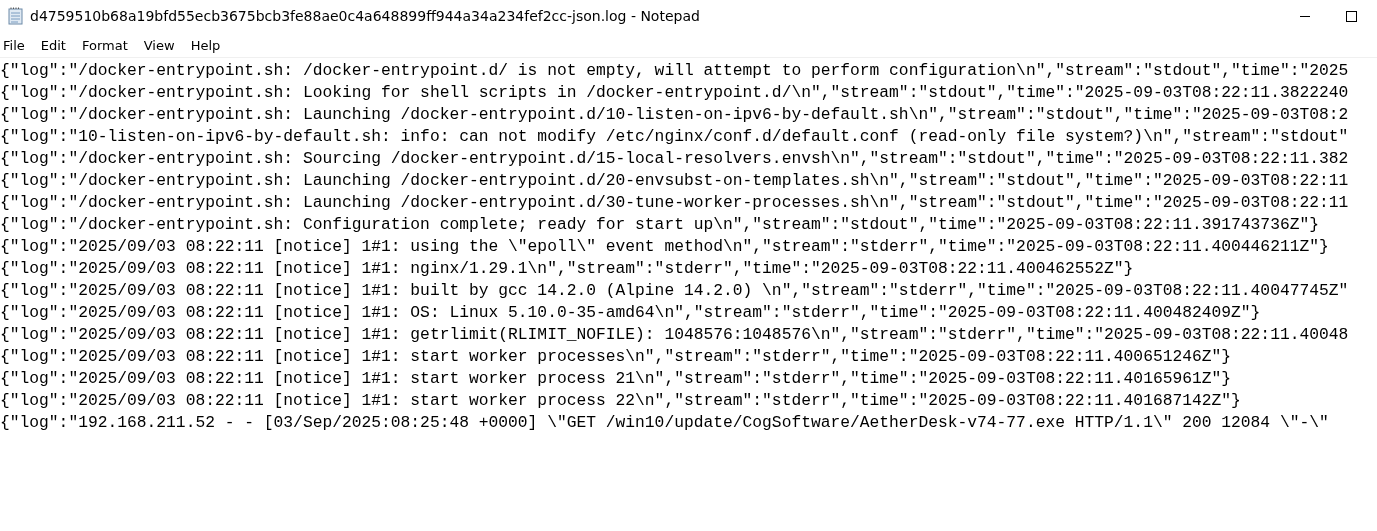 This screenshot has height=531, width=1377. I want to click on text-line: {"log":"2025/09/03 08:22:11 [notice] 1#1: start worker process 22\n","stream":"stderr","time":"2025-09-03T08:22:11.401687142Z"}, so click(620, 401).